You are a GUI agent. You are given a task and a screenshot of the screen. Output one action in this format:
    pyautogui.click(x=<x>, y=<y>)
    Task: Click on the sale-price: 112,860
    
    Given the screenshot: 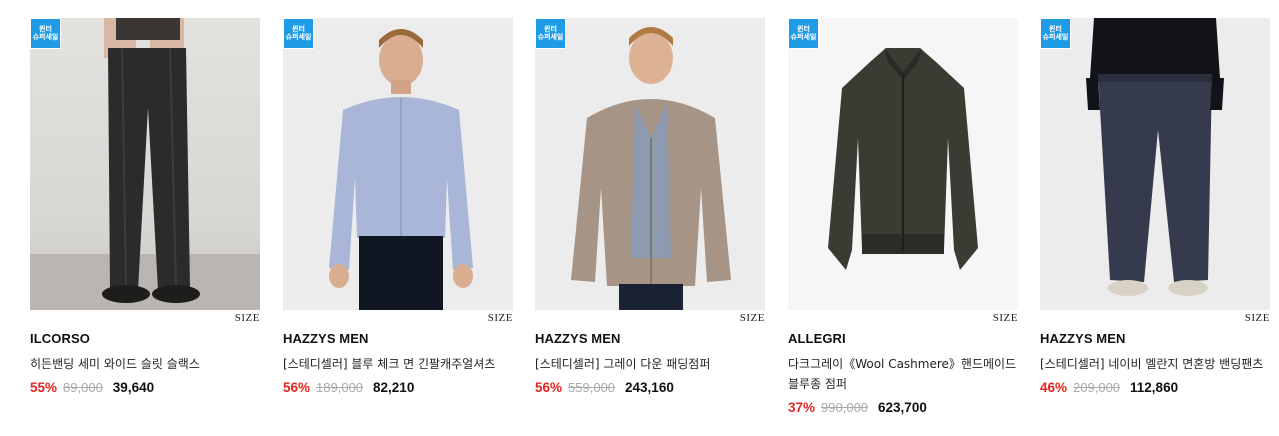 What is the action you would take?
    pyautogui.click(x=1154, y=387)
    